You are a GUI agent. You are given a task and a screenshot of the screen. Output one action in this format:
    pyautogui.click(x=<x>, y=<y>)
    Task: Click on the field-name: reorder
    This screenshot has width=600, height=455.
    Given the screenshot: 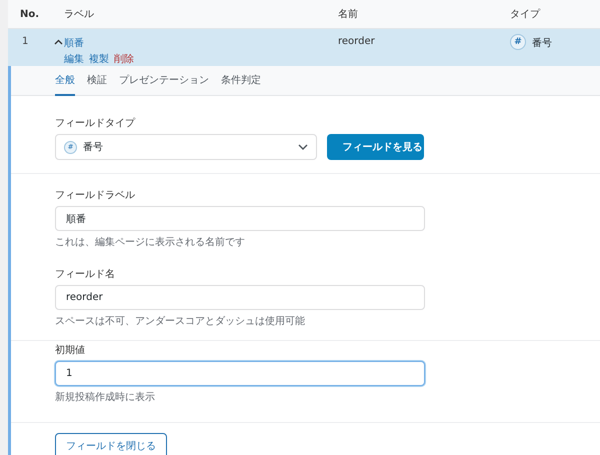 What is the action you would take?
    pyautogui.click(x=357, y=42)
    